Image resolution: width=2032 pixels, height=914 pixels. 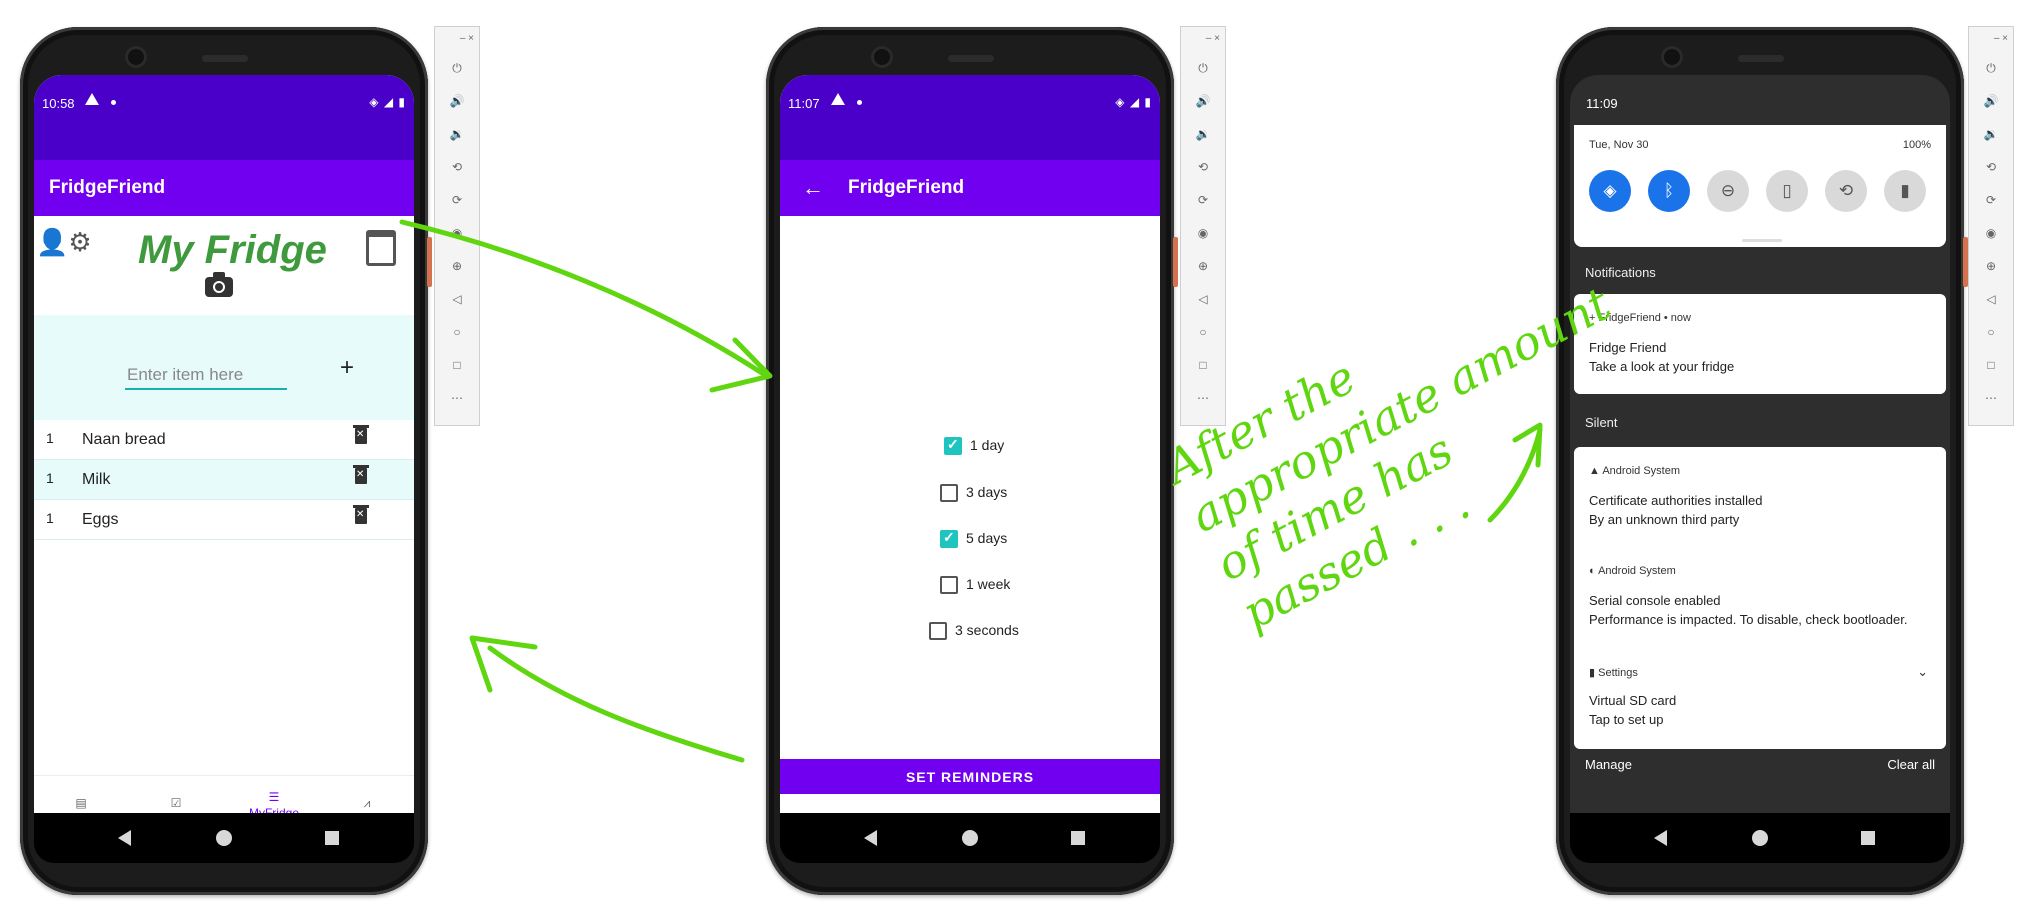 I want to click on add-item-button: +, so click(x=347, y=368).